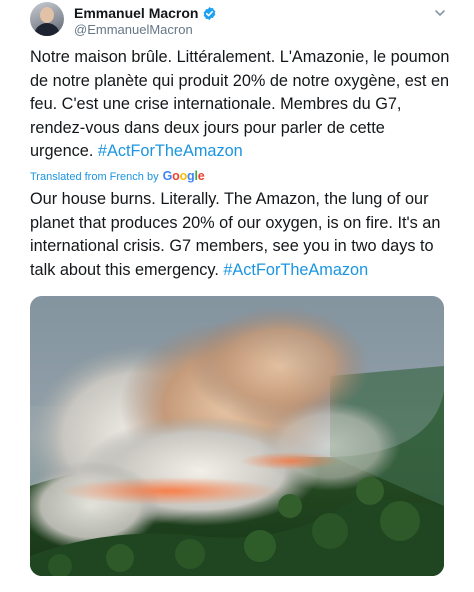 Image resolution: width=474 pixels, height=592 pixels. I want to click on google-logo: Google, so click(183, 176).